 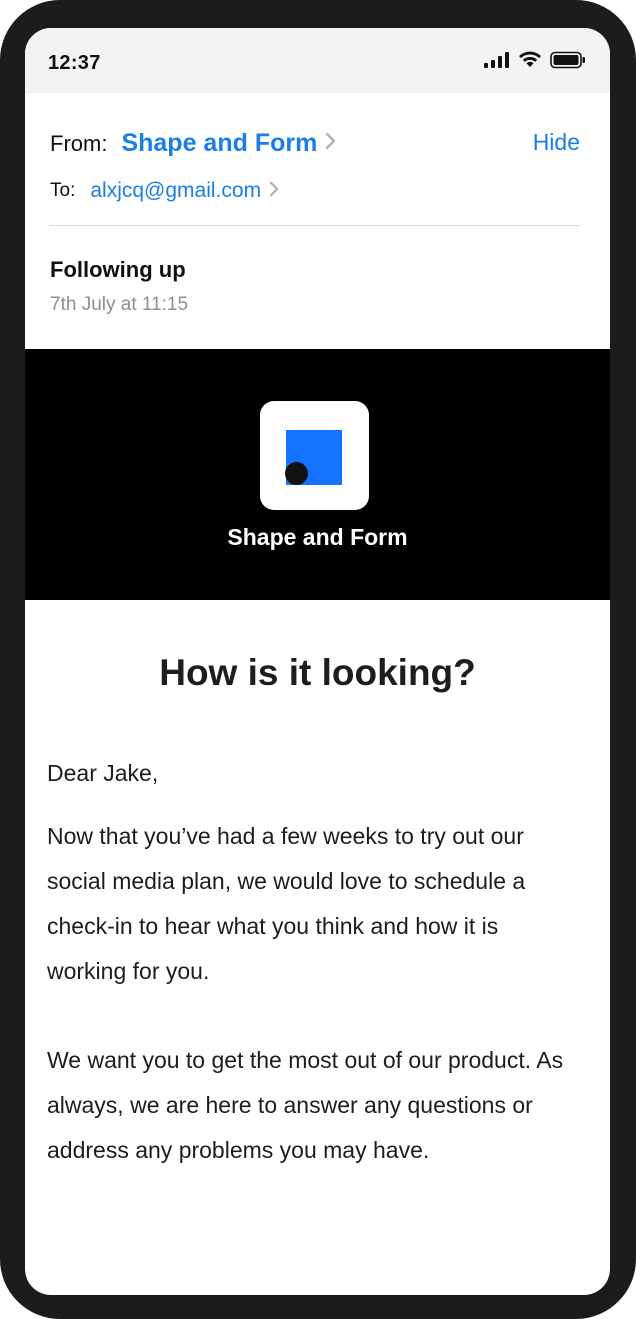 What do you see at coordinates (118, 269) in the screenshot?
I see `email-subject: Following up` at bounding box center [118, 269].